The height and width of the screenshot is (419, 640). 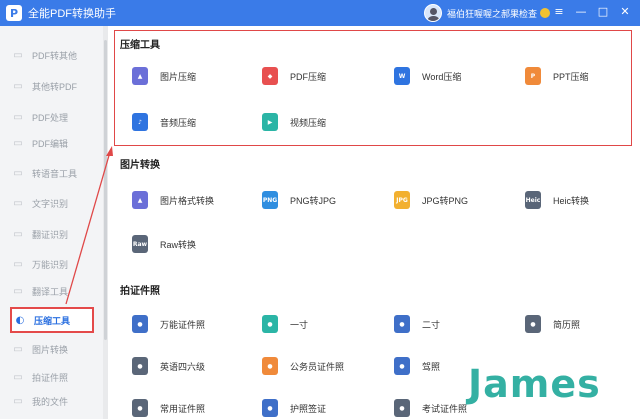 I want to click on tool-two-inch: ● 二寸, so click(x=433, y=324).